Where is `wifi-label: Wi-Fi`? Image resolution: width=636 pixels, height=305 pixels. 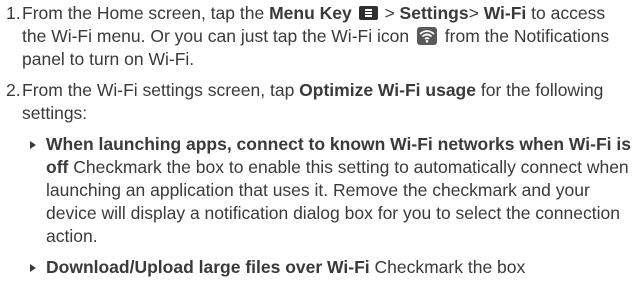
wifi-label: Wi-Fi is located at coordinates (505, 13).